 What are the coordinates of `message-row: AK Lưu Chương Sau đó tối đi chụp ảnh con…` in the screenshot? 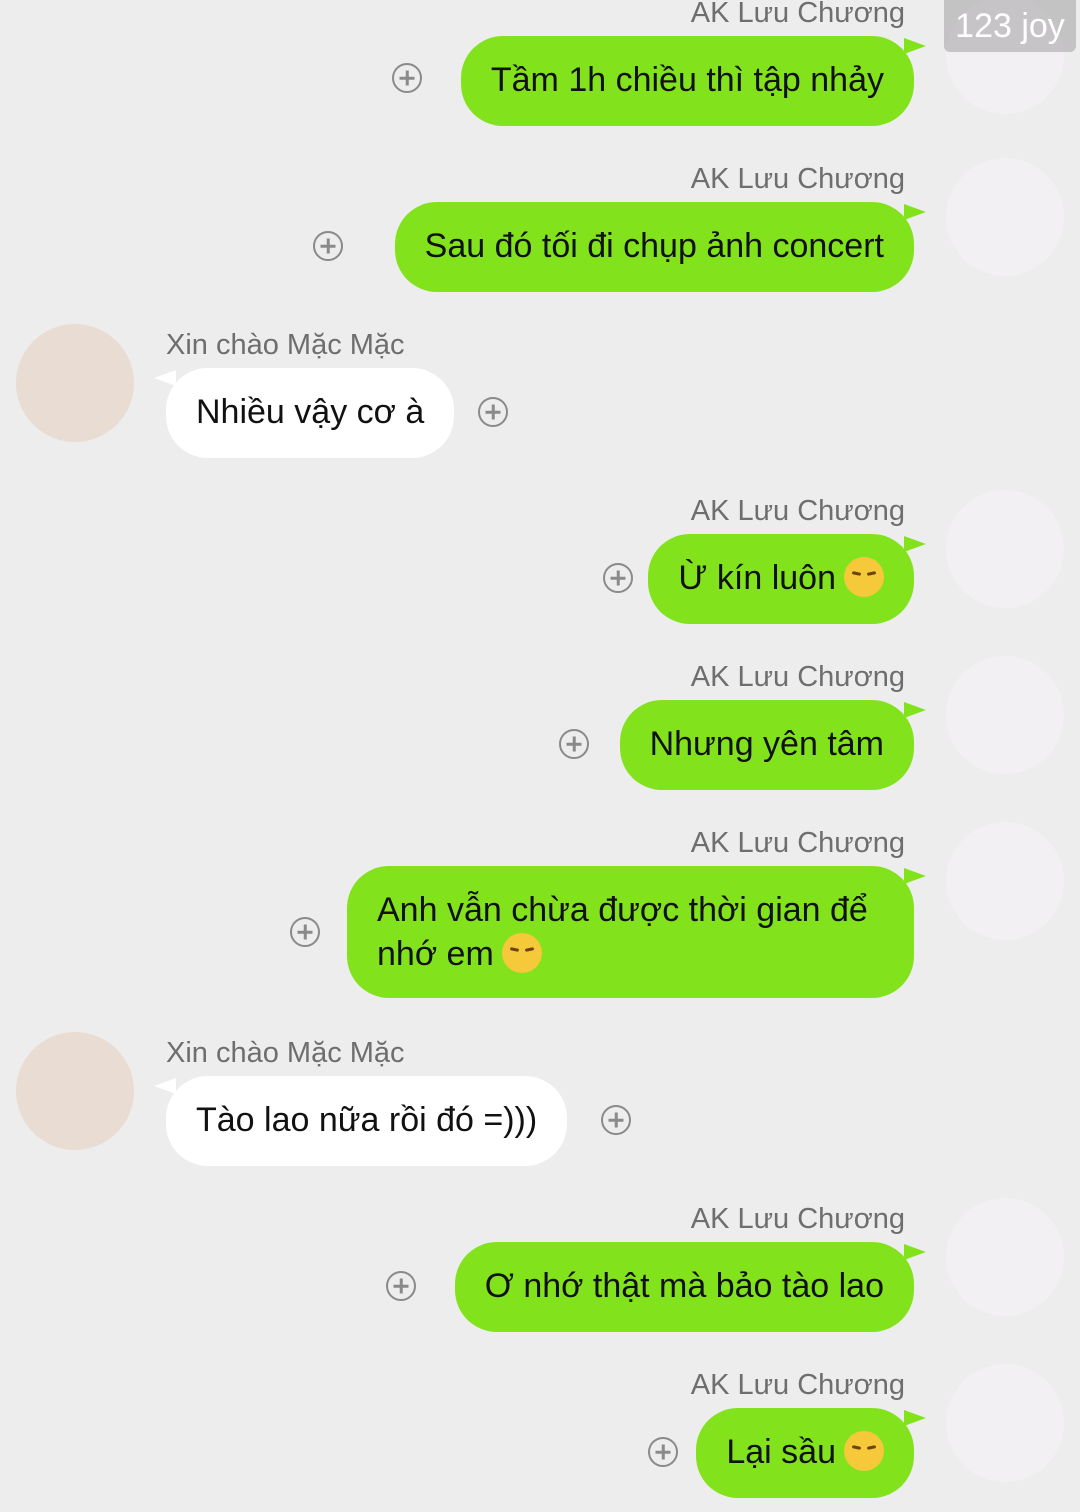 It's located at (540, 225).